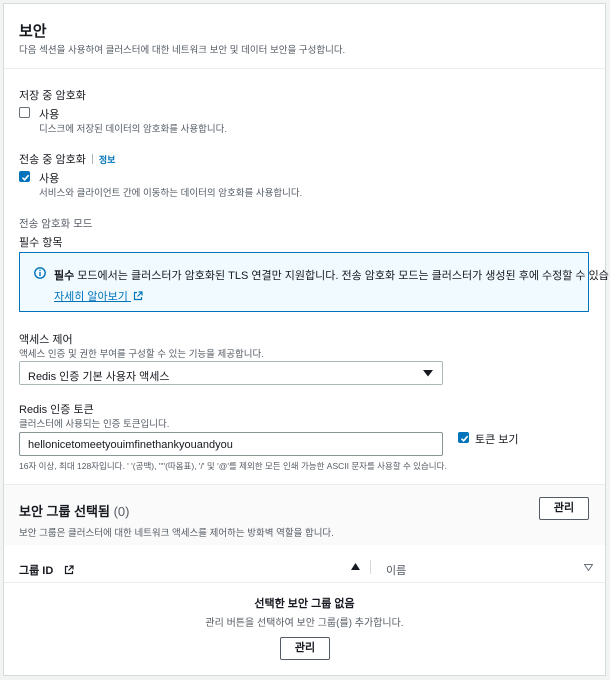  I want to click on learn-more-link: 자세히 알아보기, so click(98, 296).